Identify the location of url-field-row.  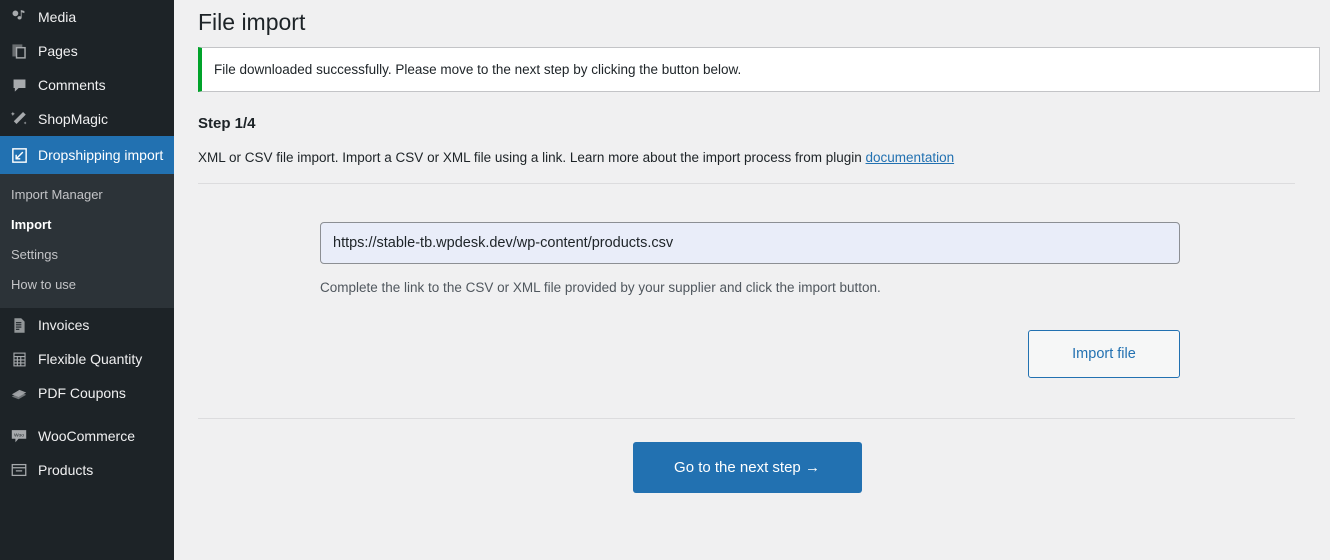
(752, 243).